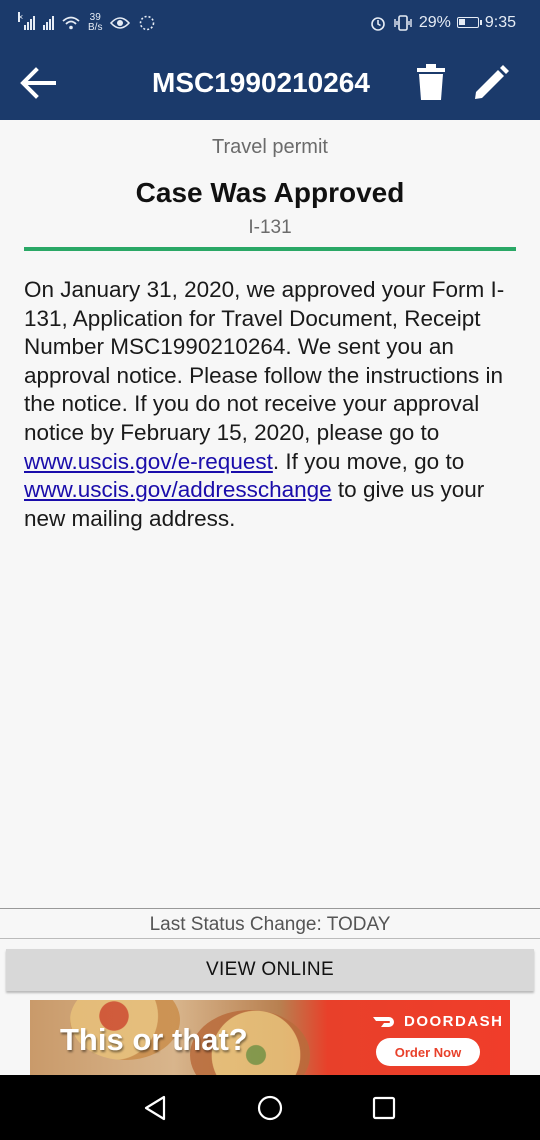 Image resolution: width=540 pixels, height=1140 pixels. I want to click on circle-home-icon, so click(270, 1108).